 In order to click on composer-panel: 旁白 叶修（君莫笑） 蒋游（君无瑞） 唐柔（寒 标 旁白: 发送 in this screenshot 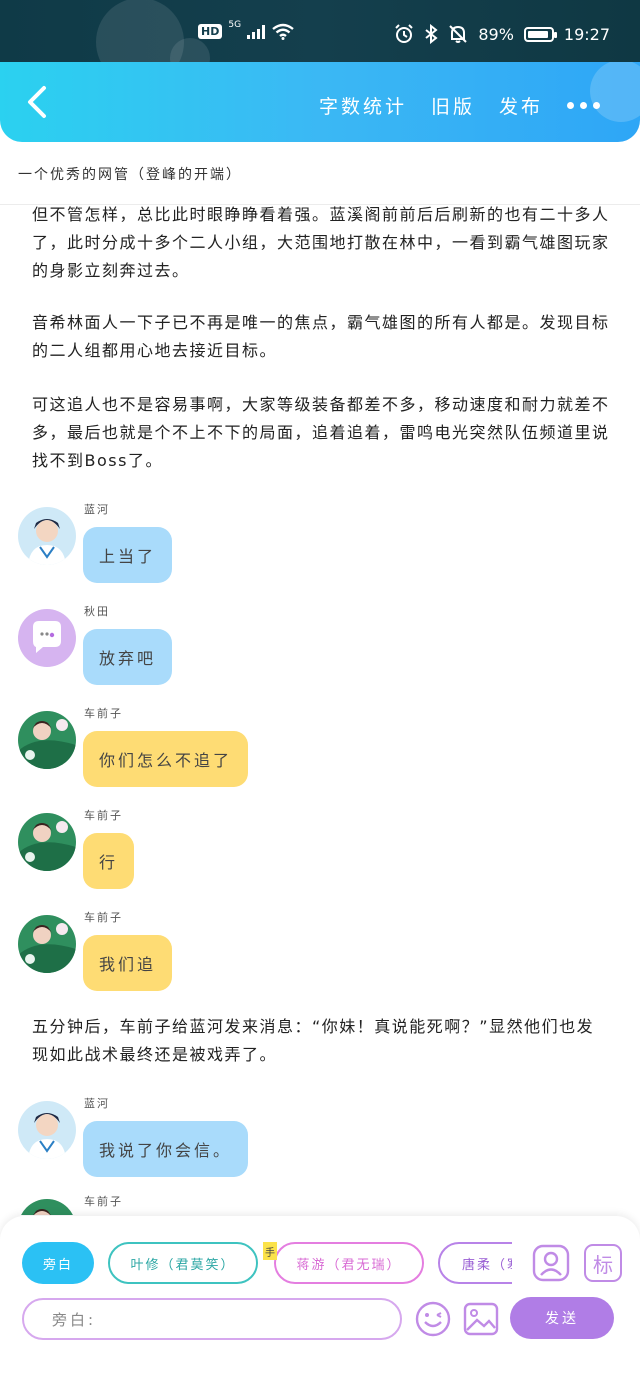, I will do `click(320, 1301)`.